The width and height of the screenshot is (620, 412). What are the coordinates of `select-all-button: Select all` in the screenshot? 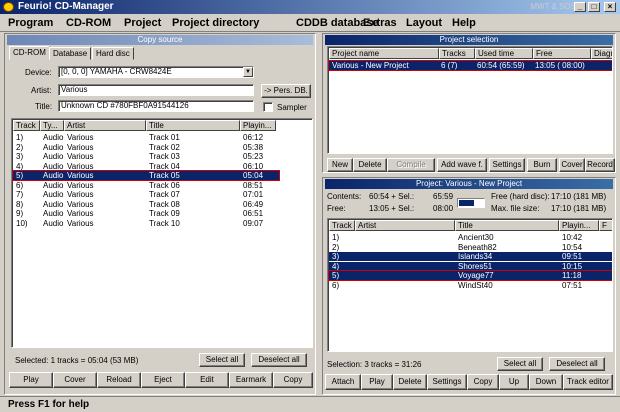 It's located at (222, 360).